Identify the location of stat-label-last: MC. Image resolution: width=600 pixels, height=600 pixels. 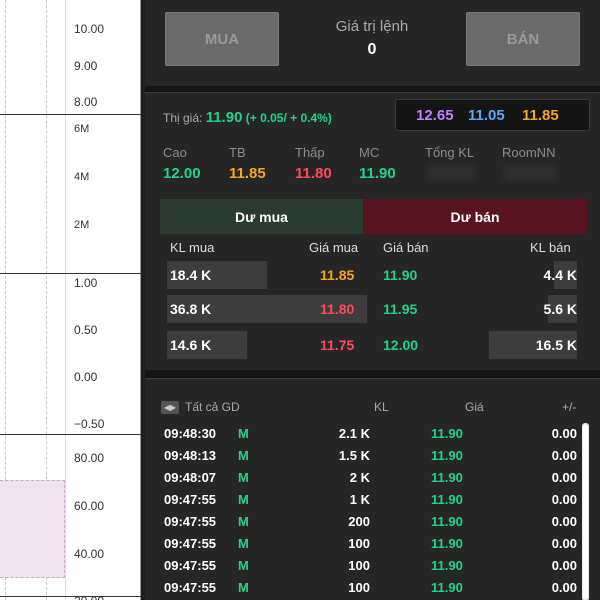
(369, 152).